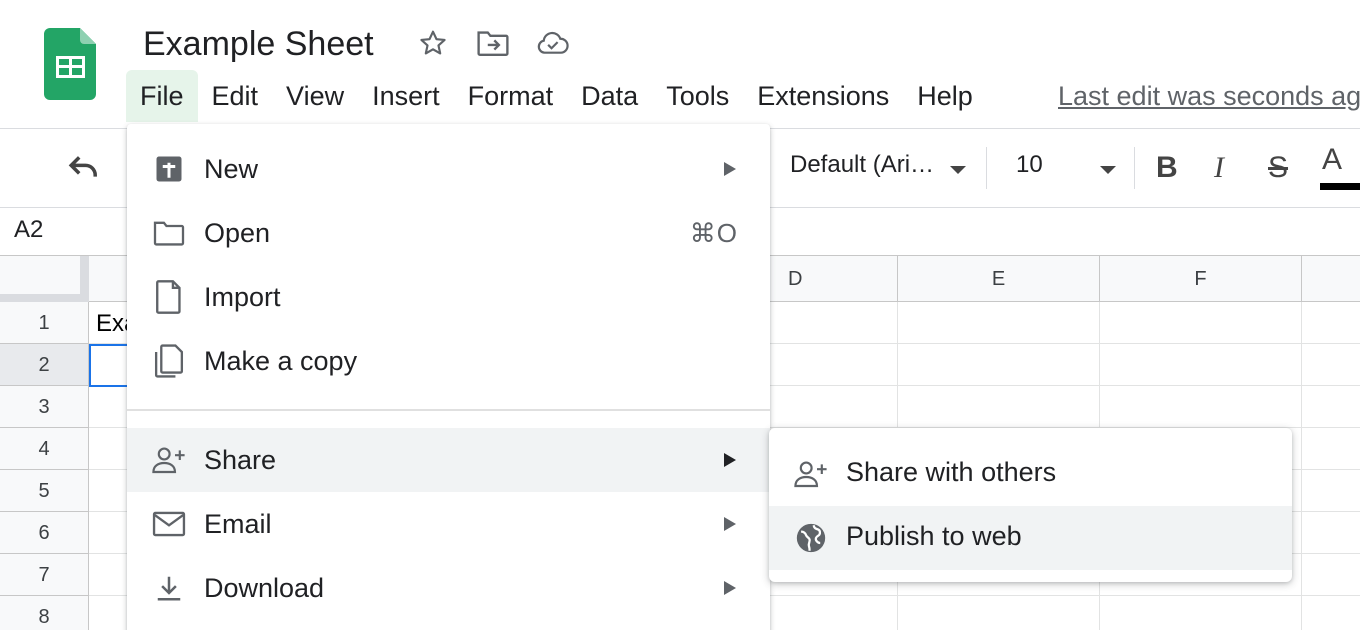  Describe the element at coordinates (169, 233) in the screenshot. I see `folder-icon` at that location.